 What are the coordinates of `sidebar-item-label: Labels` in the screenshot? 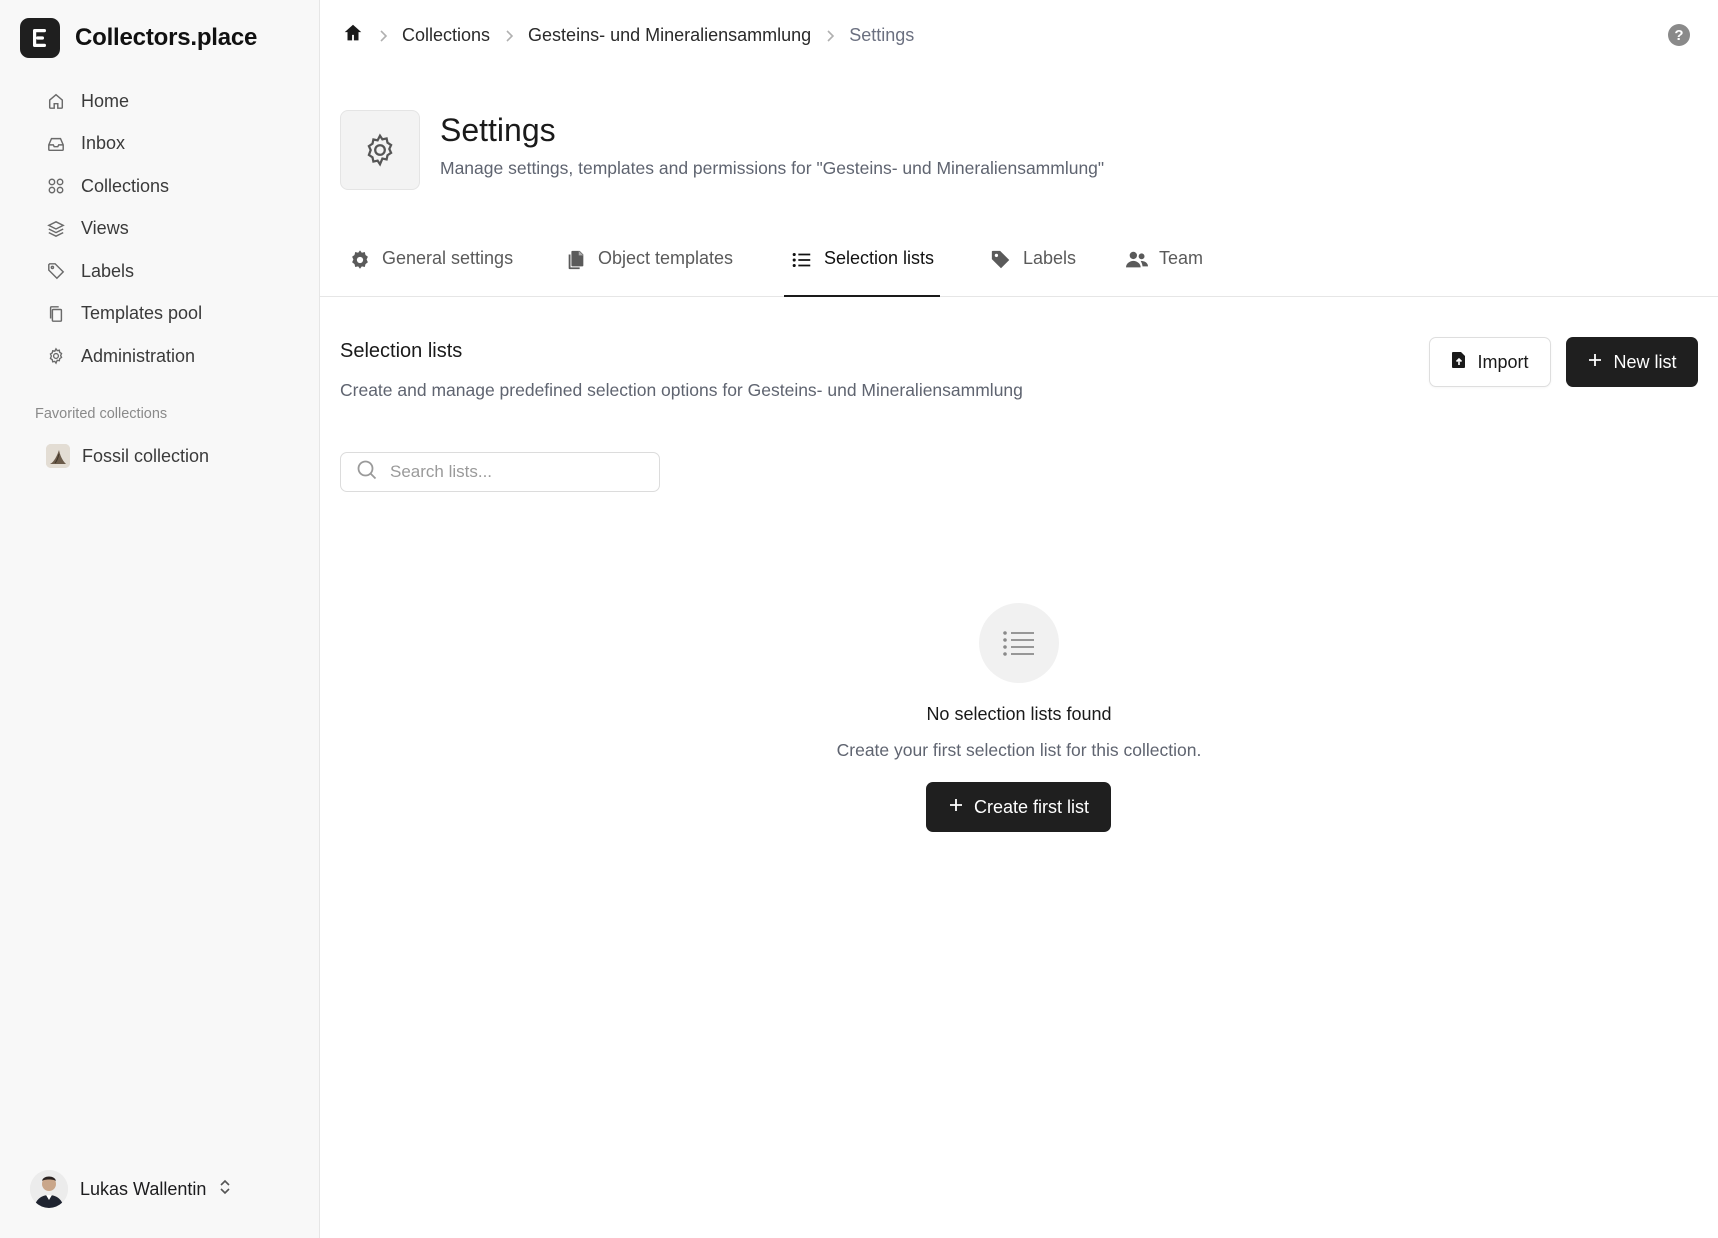 It's located at (108, 270).